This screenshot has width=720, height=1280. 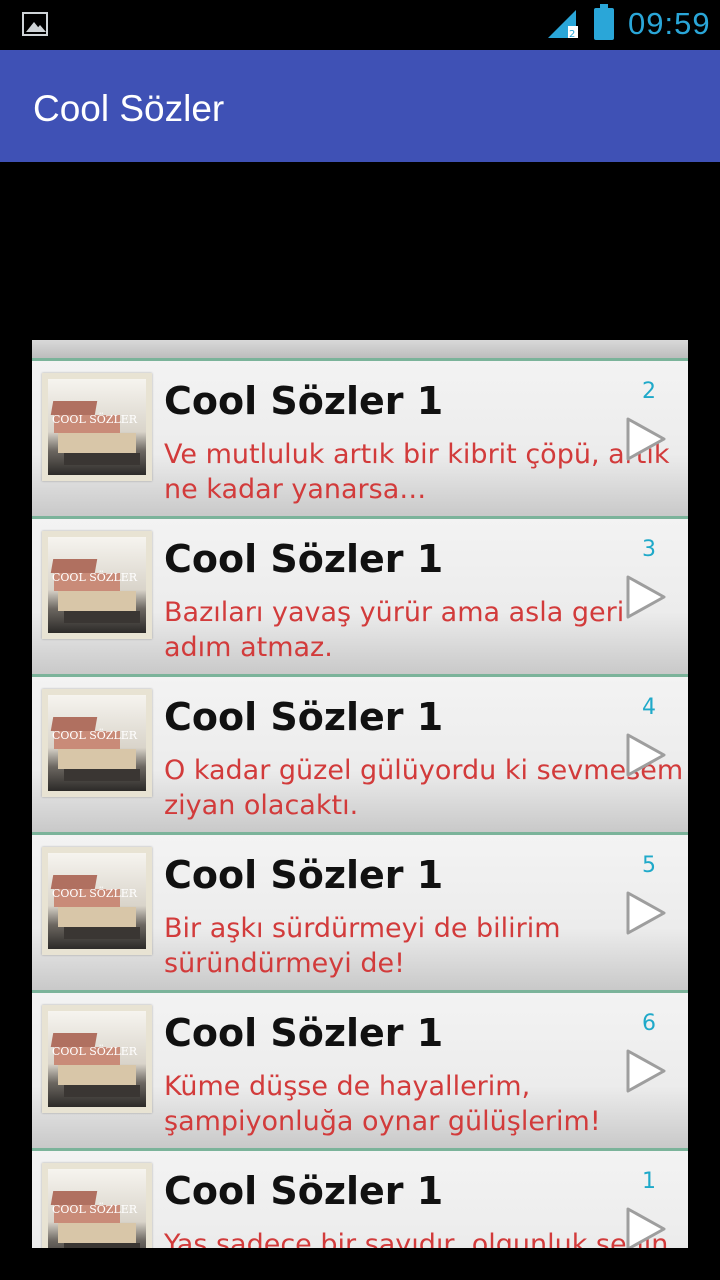 What do you see at coordinates (649, 865) in the screenshot?
I see `item-number: 5` at bounding box center [649, 865].